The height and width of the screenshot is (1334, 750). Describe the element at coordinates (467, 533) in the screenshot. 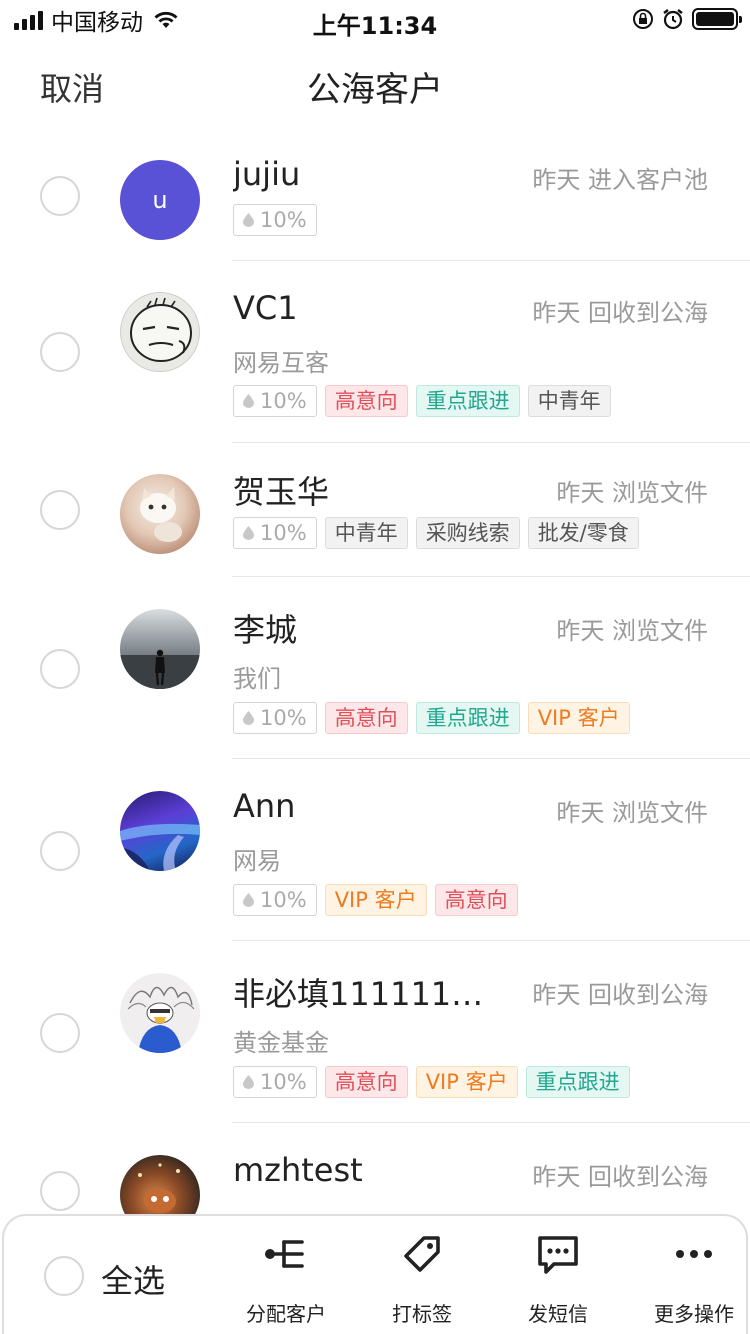

I see `tag-purchase-lead: 采购线索` at that location.